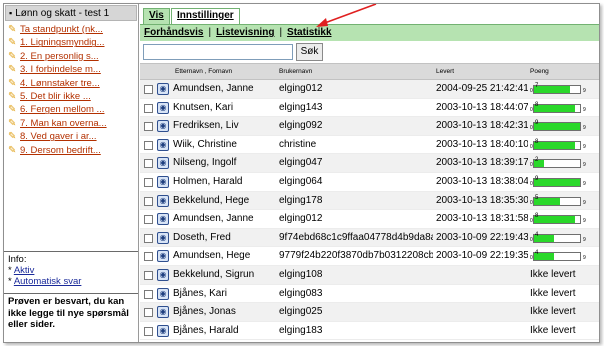 The width and height of the screenshot is (604, 346). I want to click on info-link-active: Aktiv, so click(24, 270).